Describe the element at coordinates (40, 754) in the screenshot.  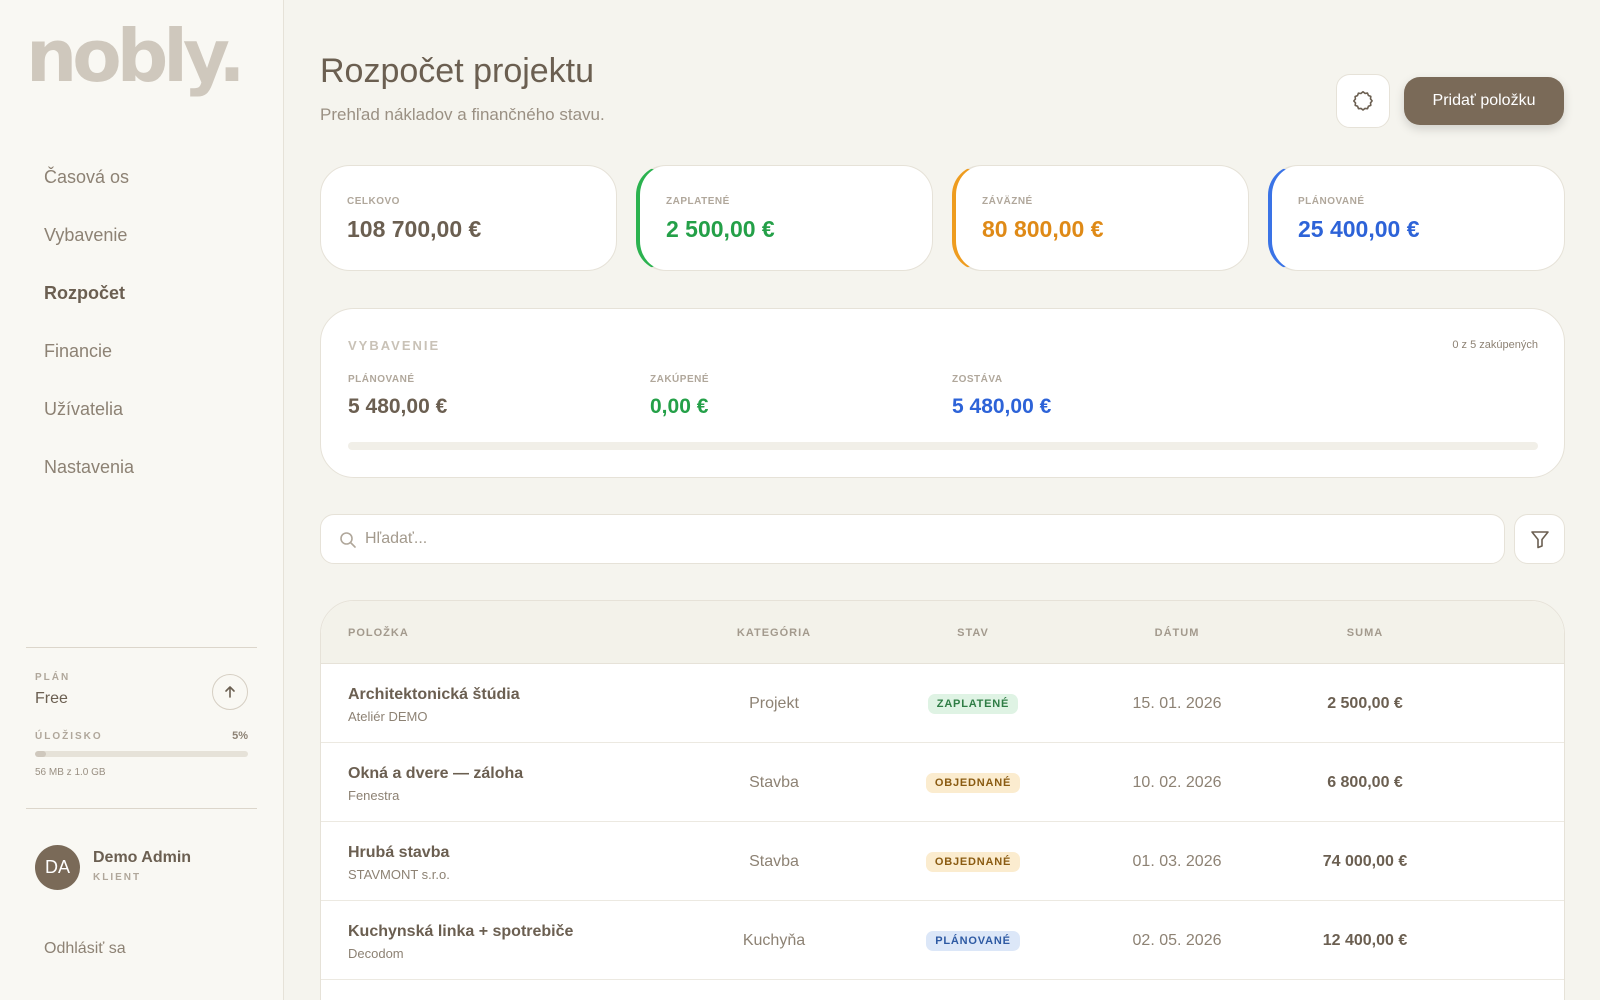
I see `storage-progress-fill` at that location.